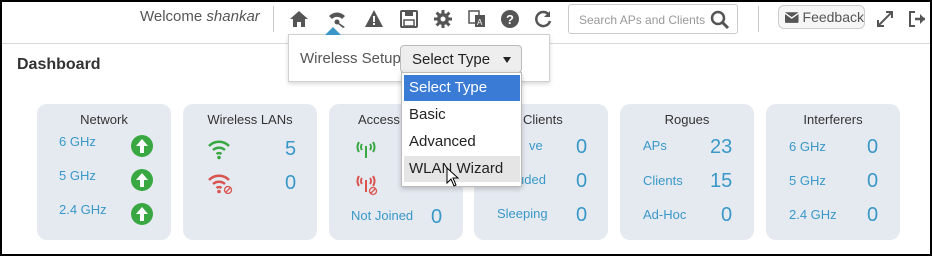 Image resolution: width=932 pixels, height=256 pixels. I want to click on interferers-5ghz-count: 0, so click(873, 181).